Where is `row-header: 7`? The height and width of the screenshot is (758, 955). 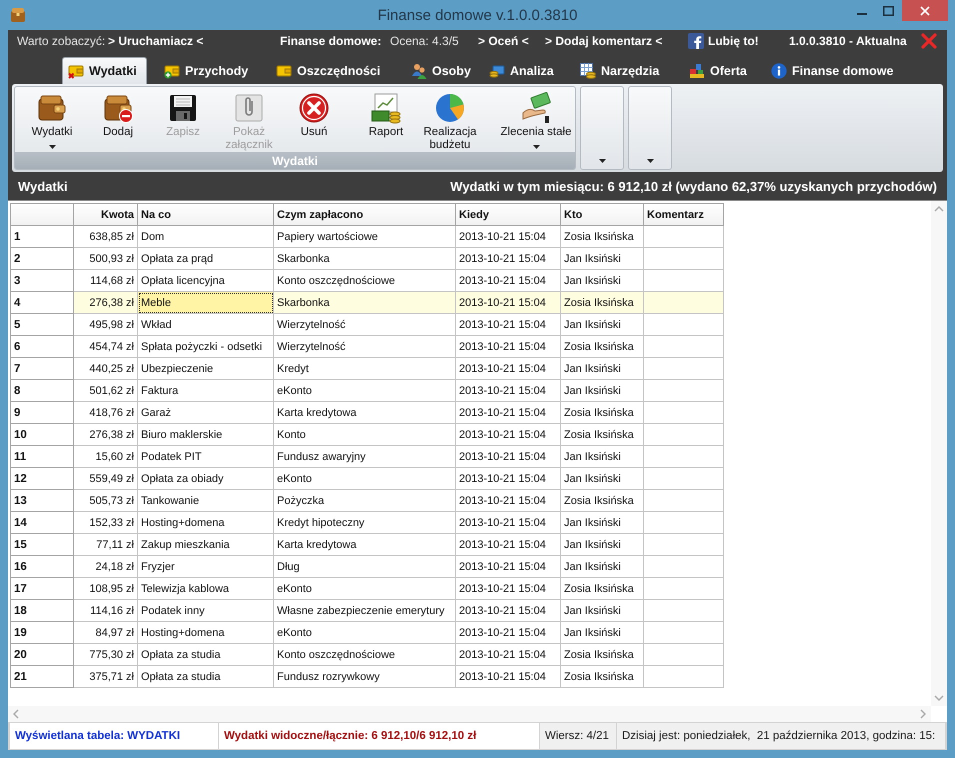 row-header: 7 is located at coordinates (42, 369).